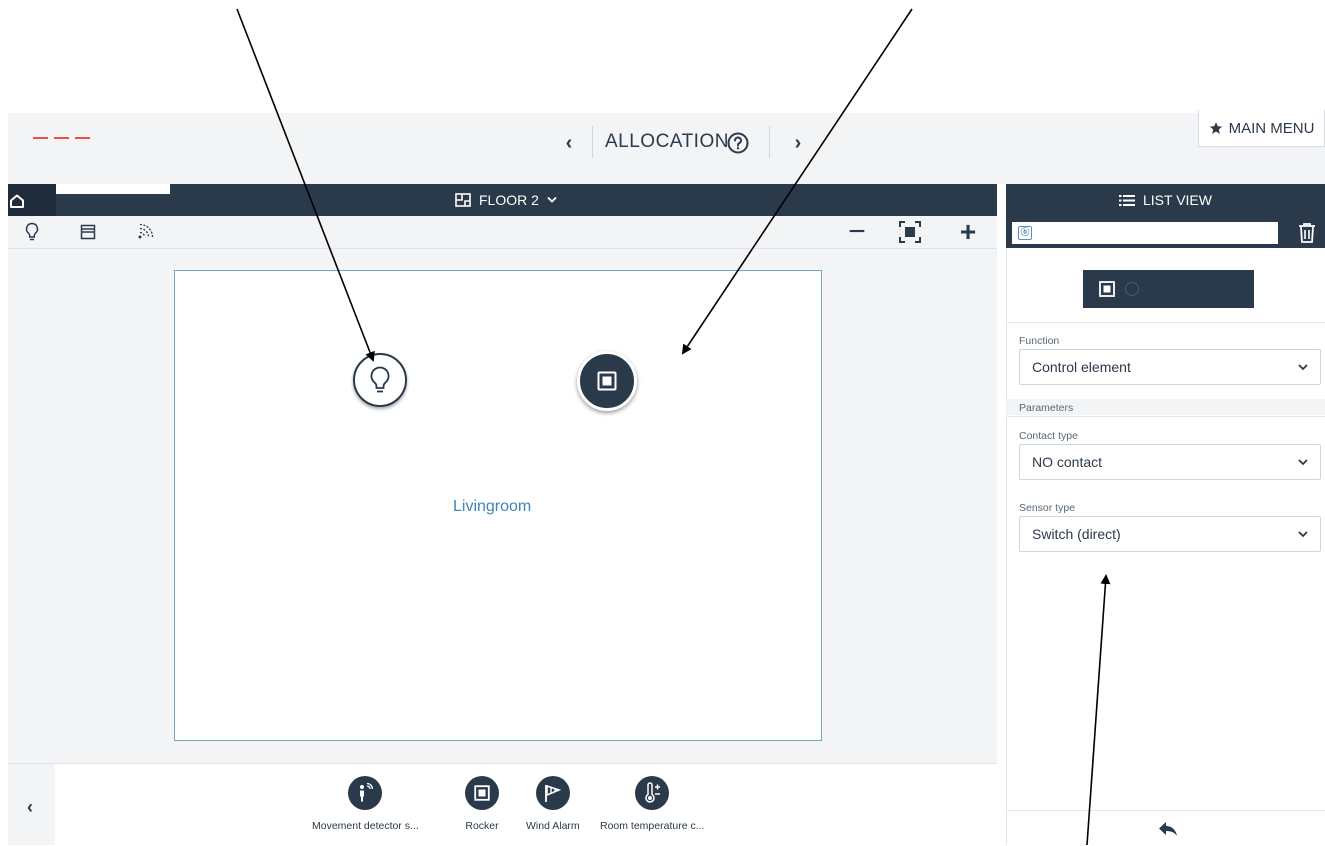 The height and width of the screenshot is (846, 1325). I want to click on floor-label: FLOOR 2, so click(509, 200).